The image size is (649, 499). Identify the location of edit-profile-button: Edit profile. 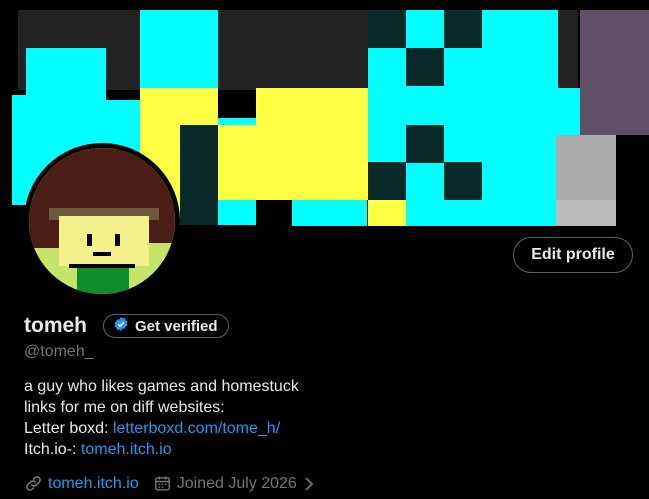
(573, 255).